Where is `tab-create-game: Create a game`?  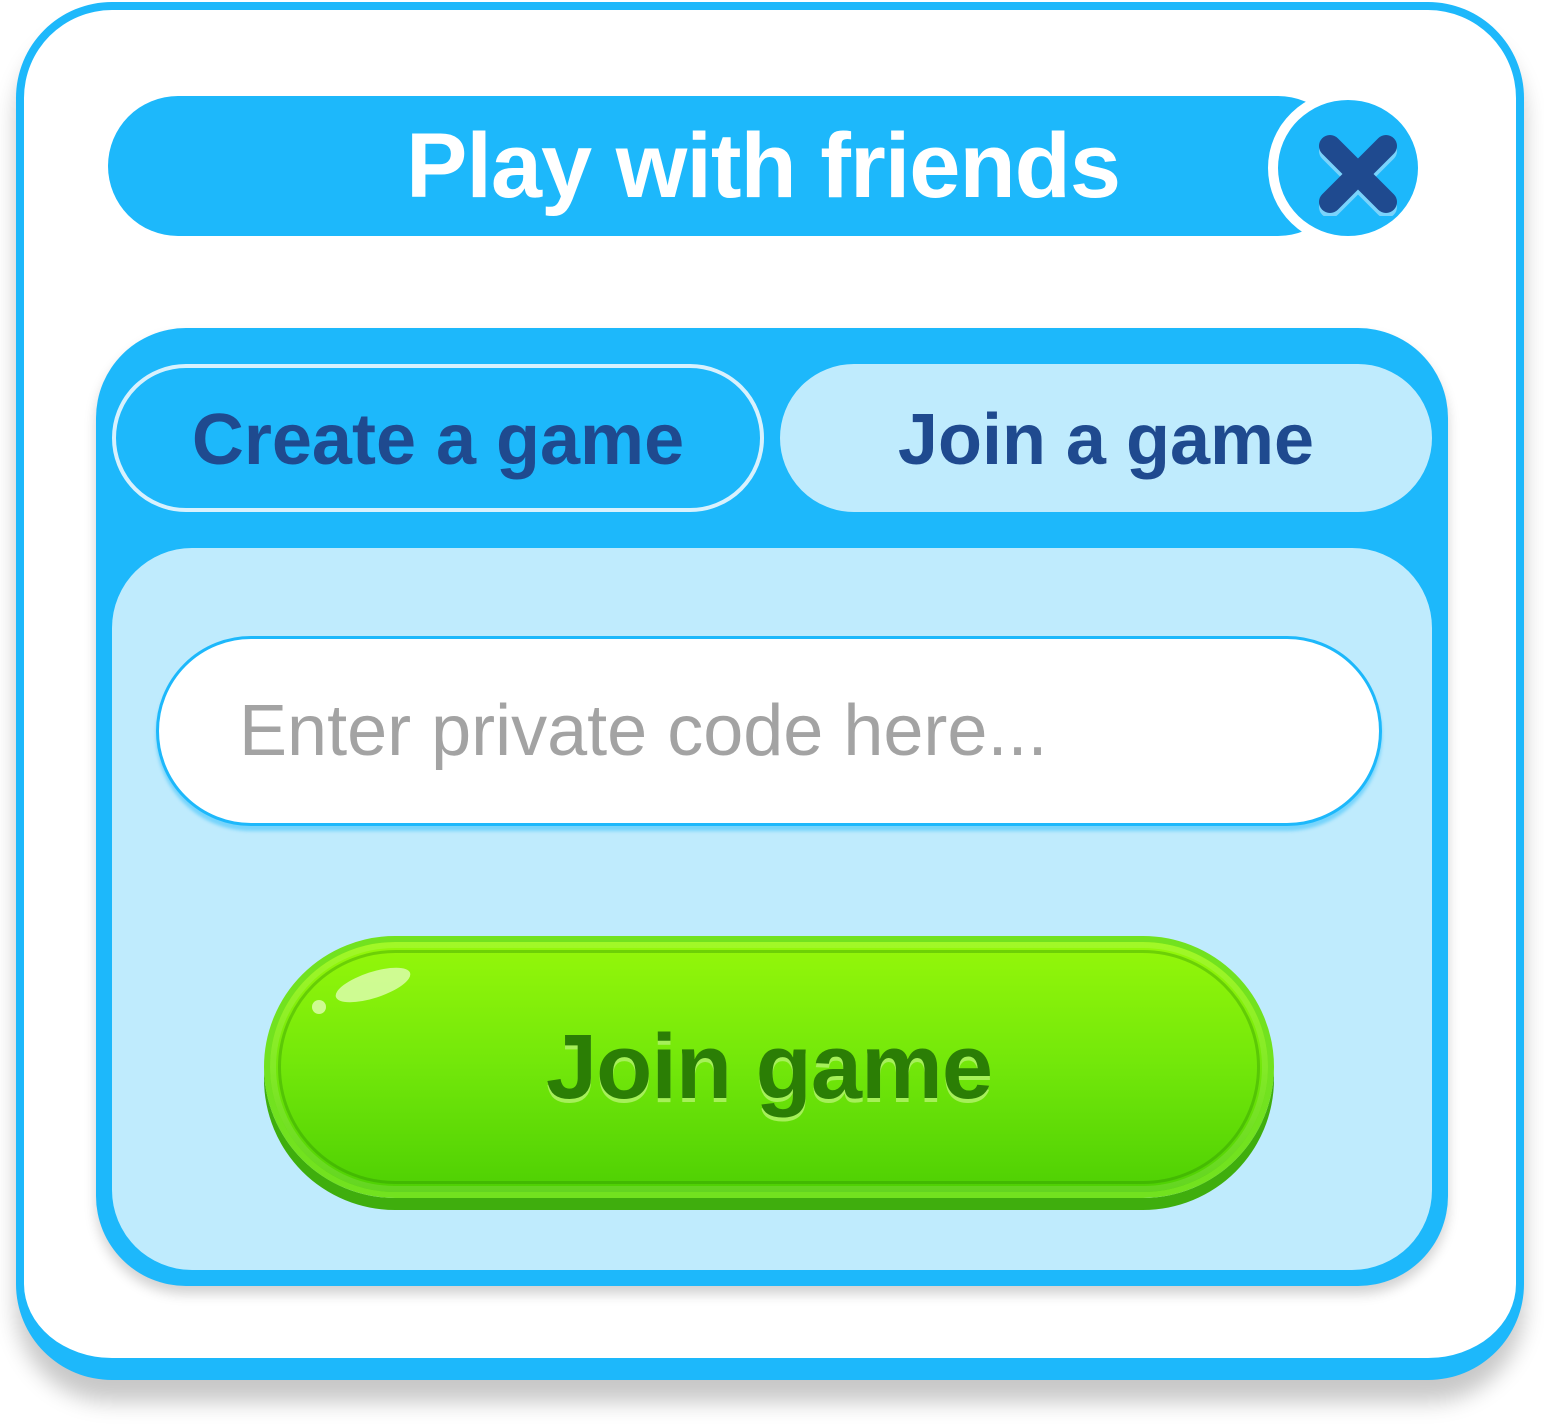 tab-create-game: Create a game is located at coordinates (438, 438).